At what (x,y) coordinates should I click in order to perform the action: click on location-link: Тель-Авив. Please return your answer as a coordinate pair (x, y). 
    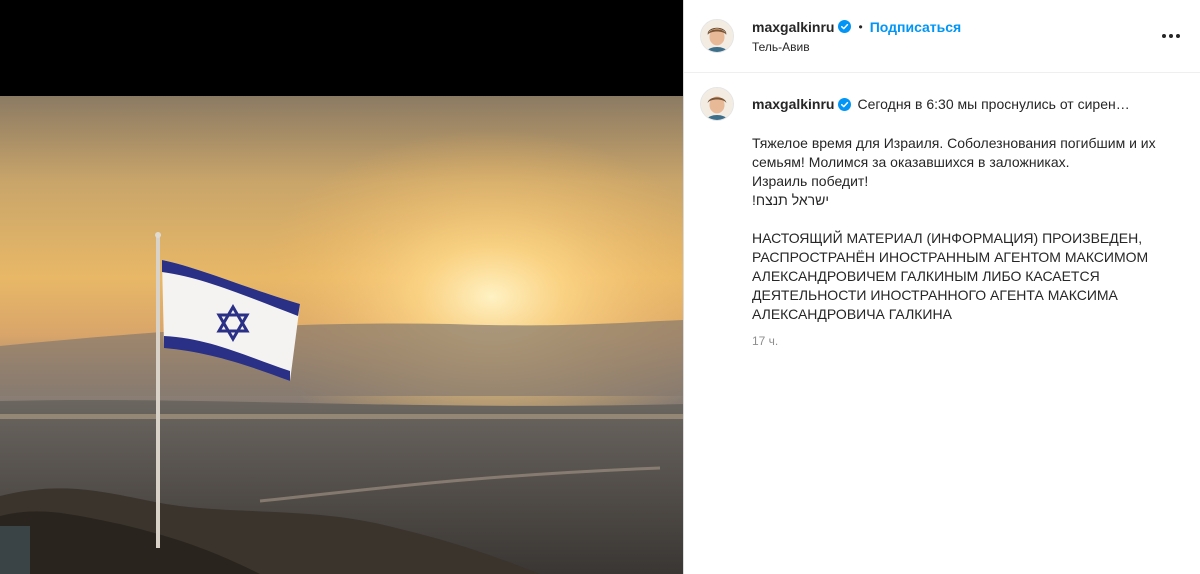
    Looking at the image, I should click on (856, 47).